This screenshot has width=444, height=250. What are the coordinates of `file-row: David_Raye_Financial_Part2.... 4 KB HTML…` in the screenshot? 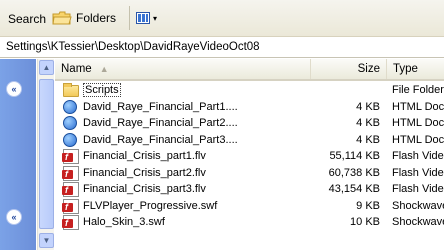 It's located at (249, 123).